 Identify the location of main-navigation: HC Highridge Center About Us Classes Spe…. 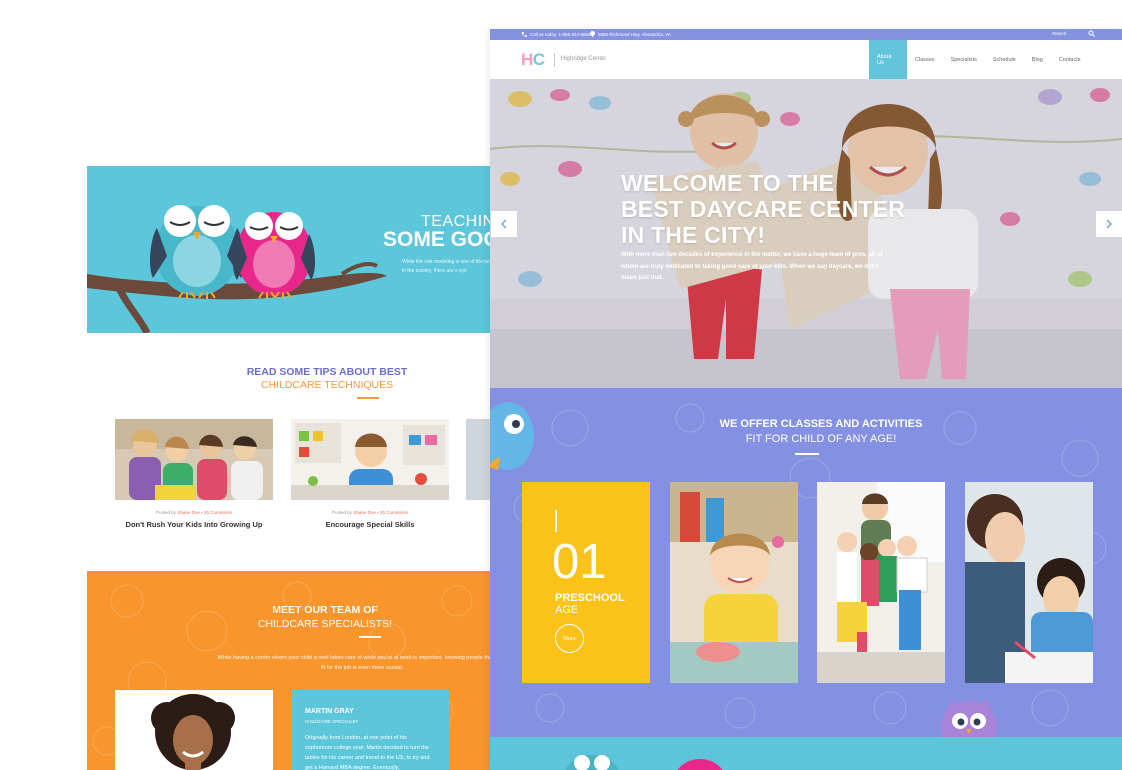
(806, 59).